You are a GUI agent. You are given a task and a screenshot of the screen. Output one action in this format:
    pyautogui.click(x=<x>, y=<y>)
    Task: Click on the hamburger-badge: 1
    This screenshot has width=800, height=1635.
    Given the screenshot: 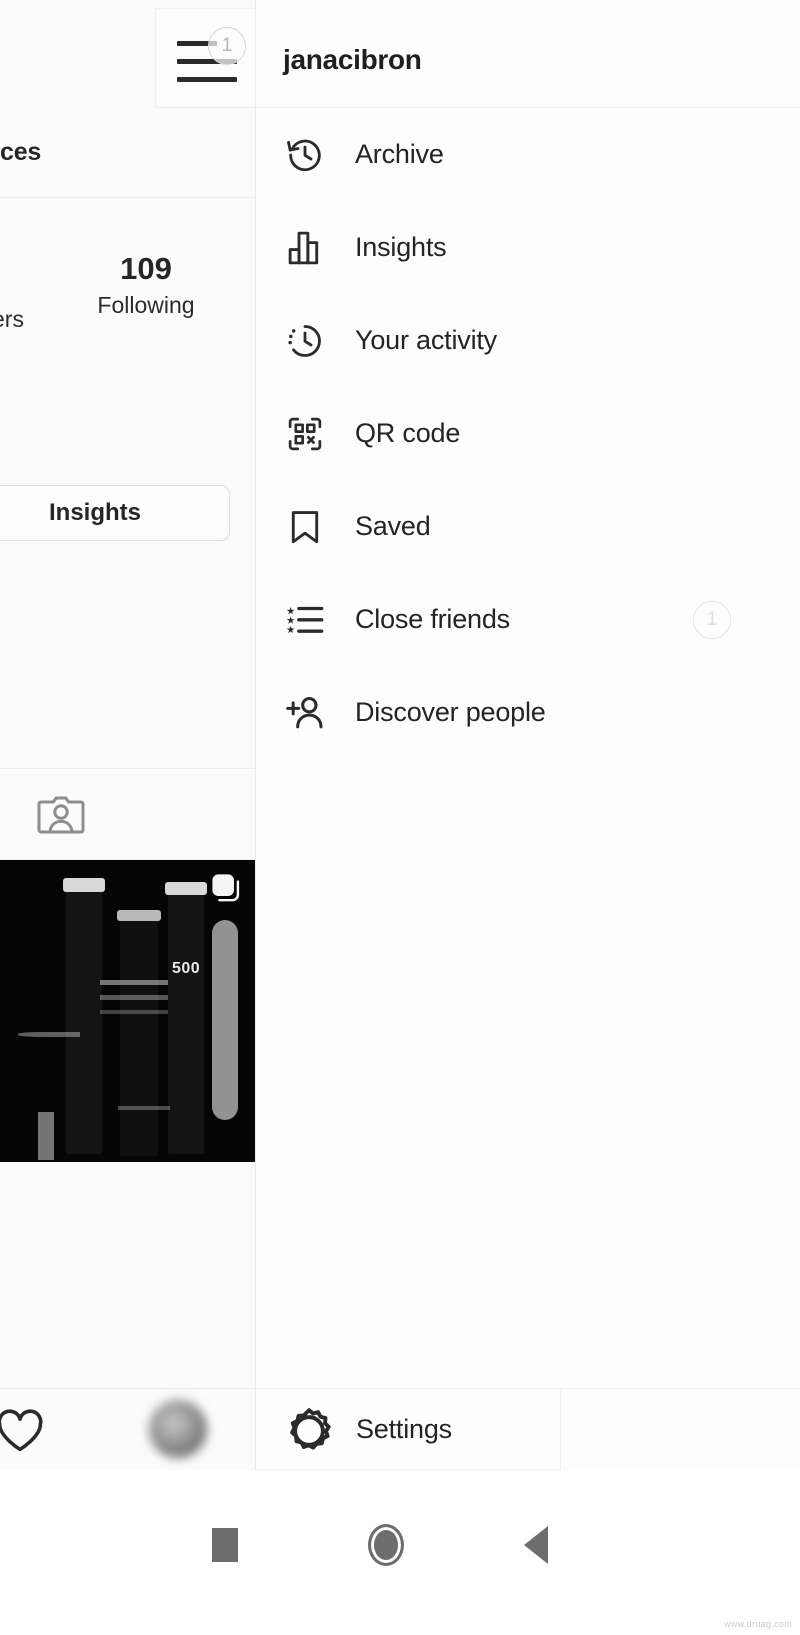 What is the action you would take?
    pyautogui.click(x=227, y=46)
    